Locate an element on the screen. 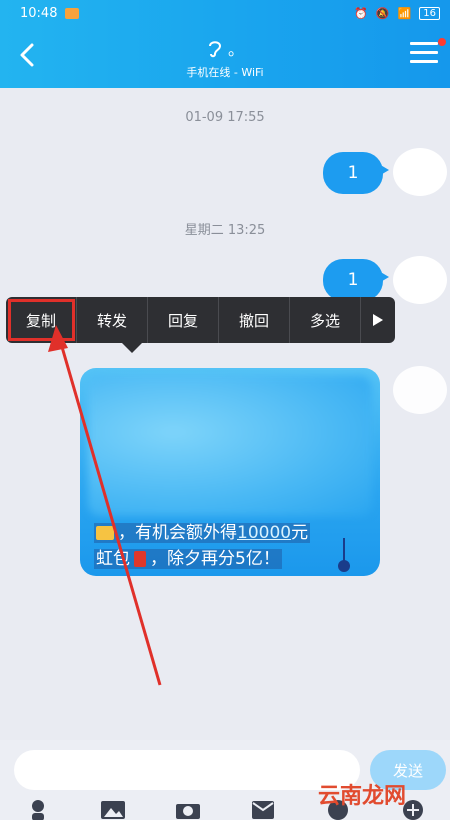 This screenshot has width=450, height=820. amount-link: 10000 is located at coordinates (264, 533).